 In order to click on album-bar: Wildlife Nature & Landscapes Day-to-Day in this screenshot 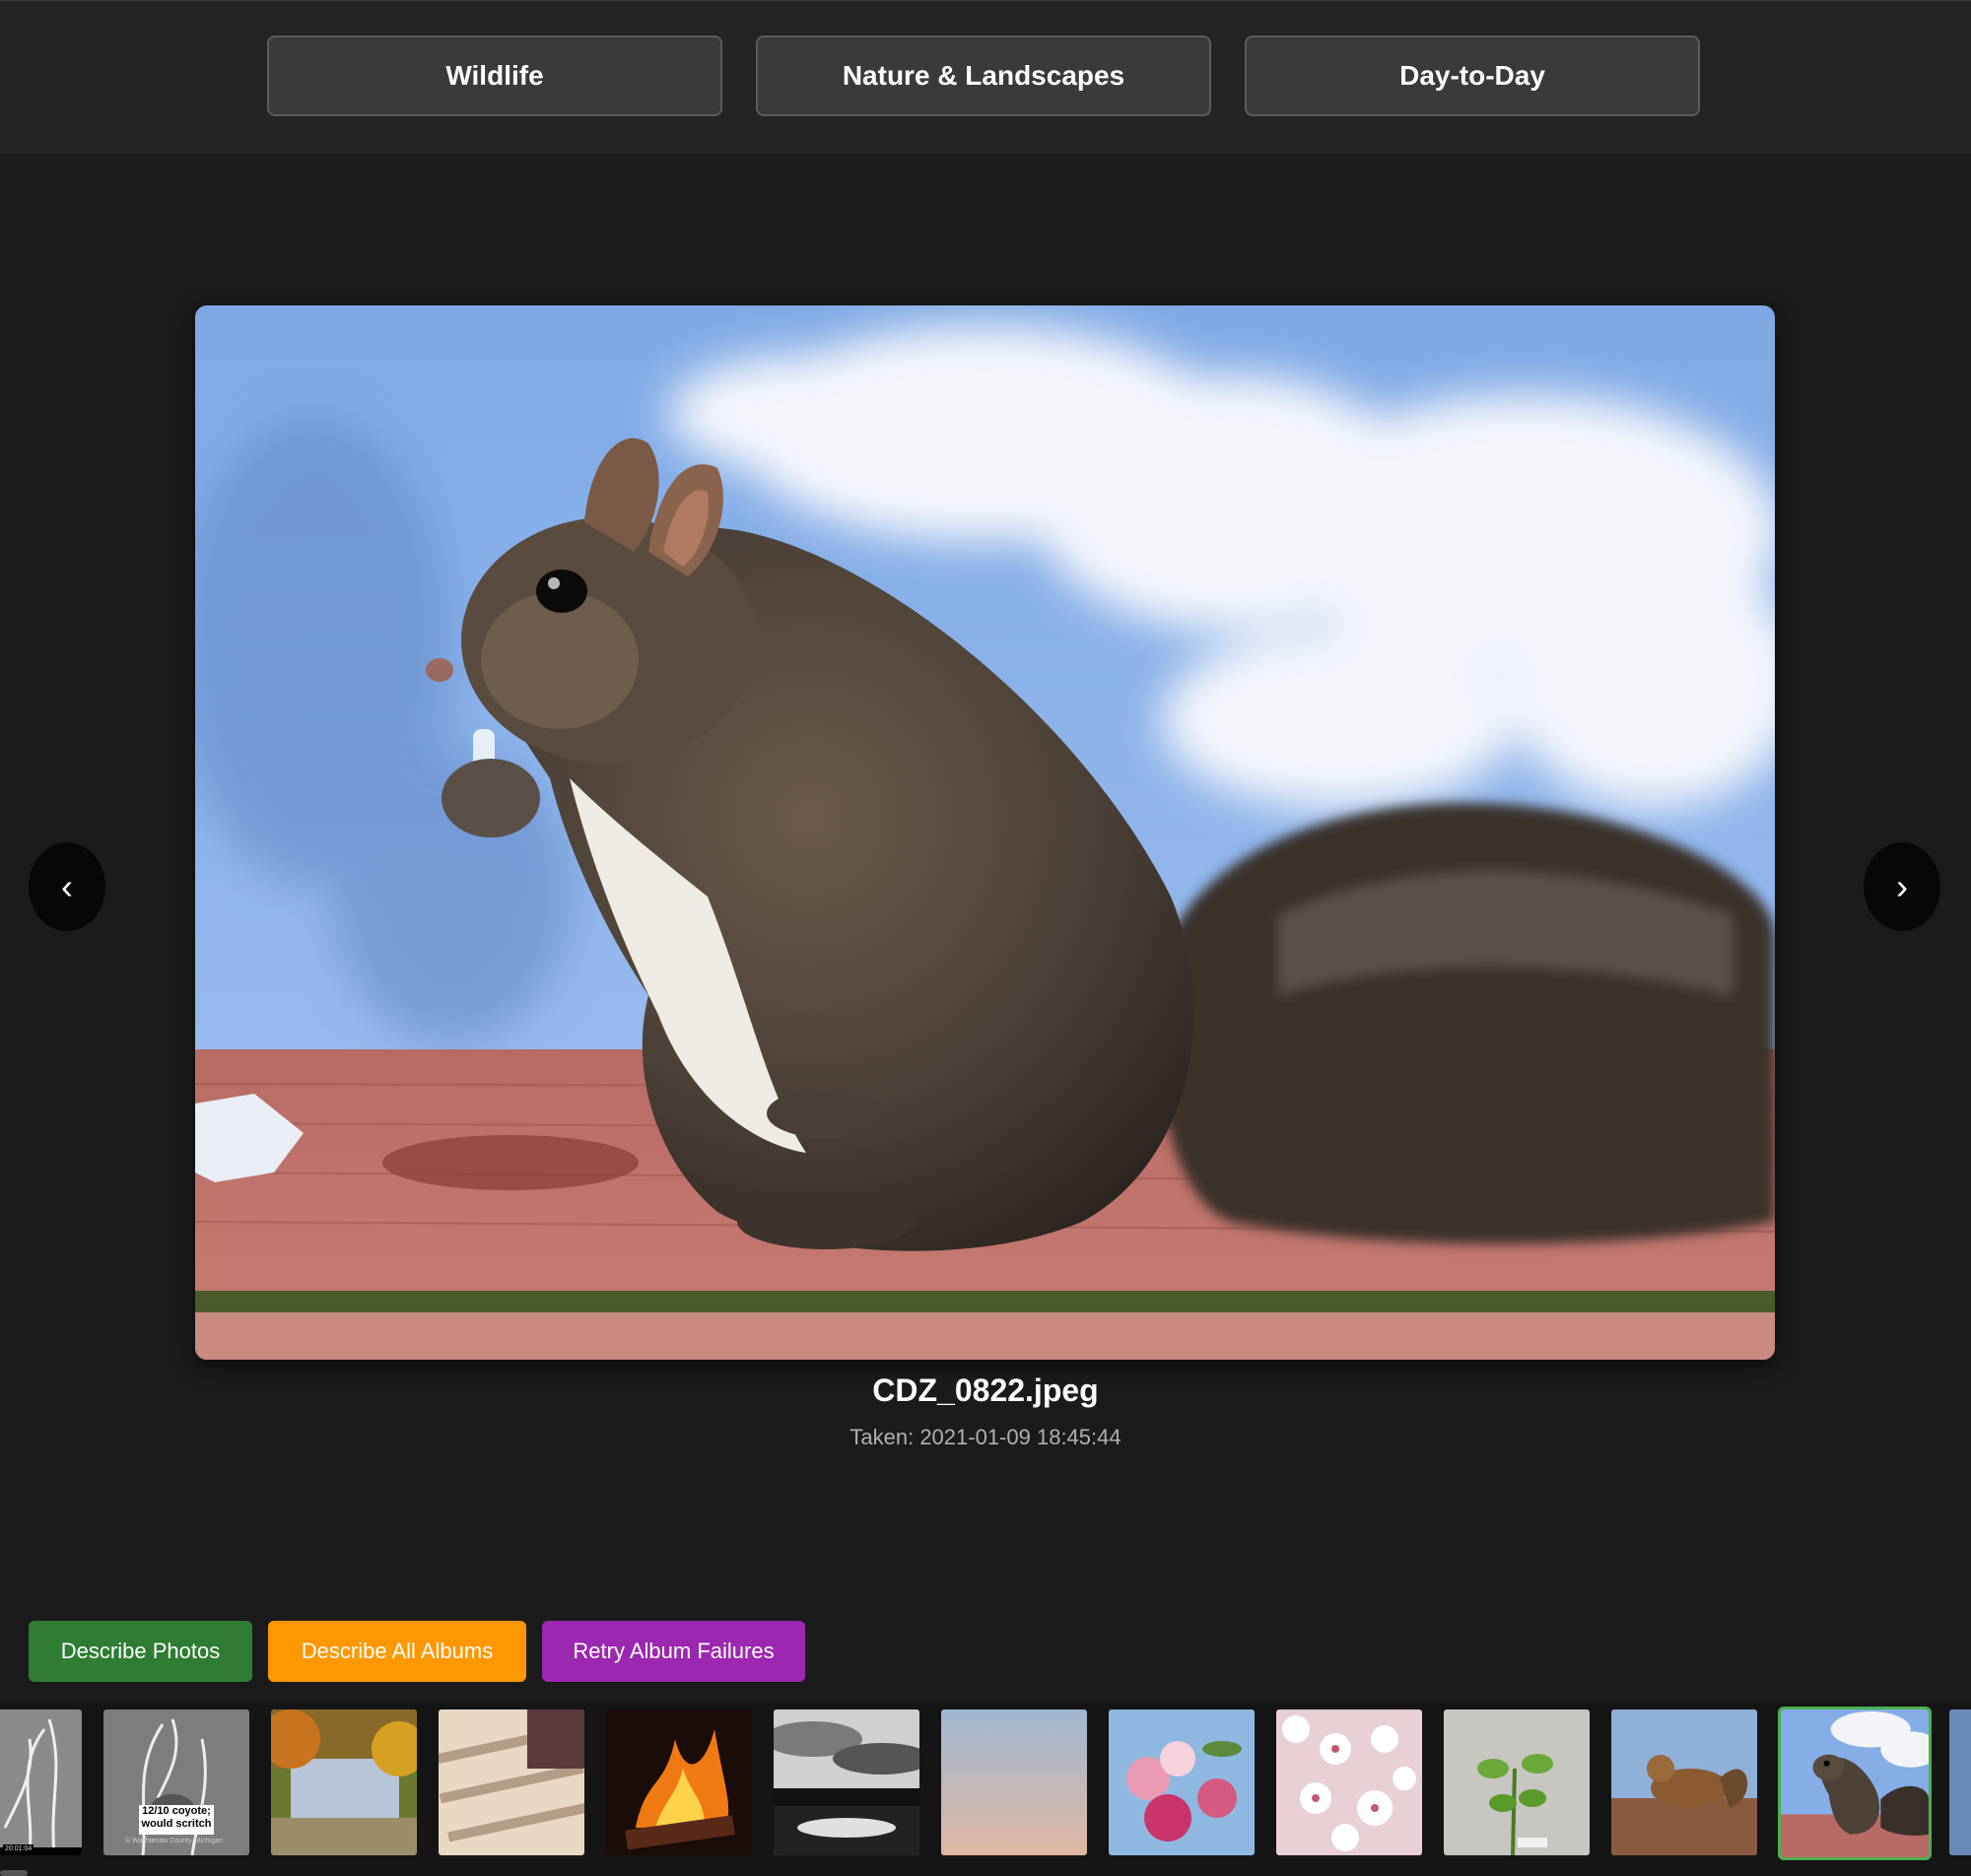, I will do `click(985, 77)`.